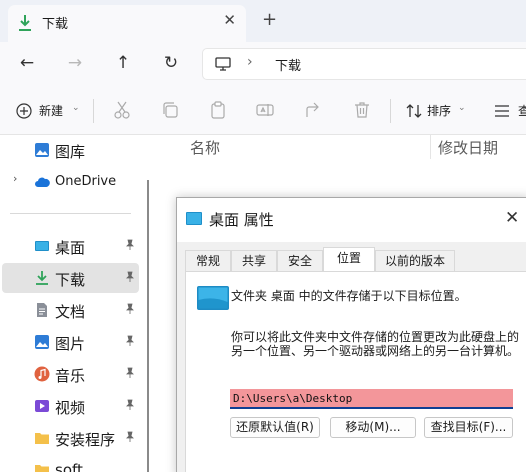  Describe the element at coordinates (127, 23) in the screenshot. I see `tab-downloads: 下载 ✕` at that location.